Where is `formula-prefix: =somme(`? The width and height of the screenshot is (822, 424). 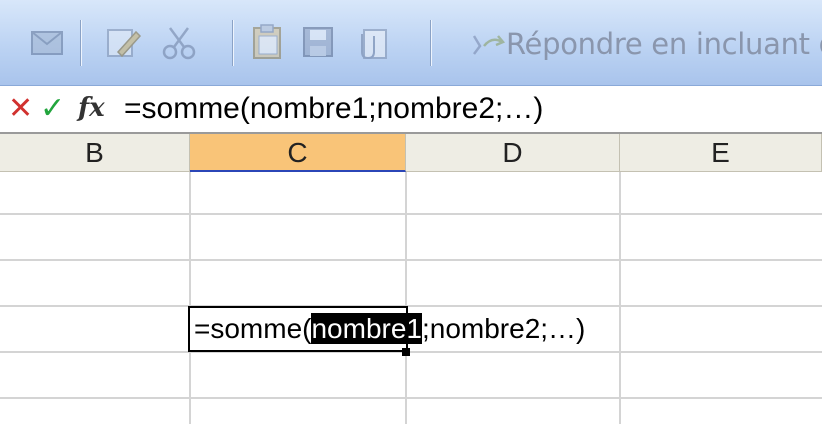 formula-prefix: =somme( is located at coordinates (253, 328).